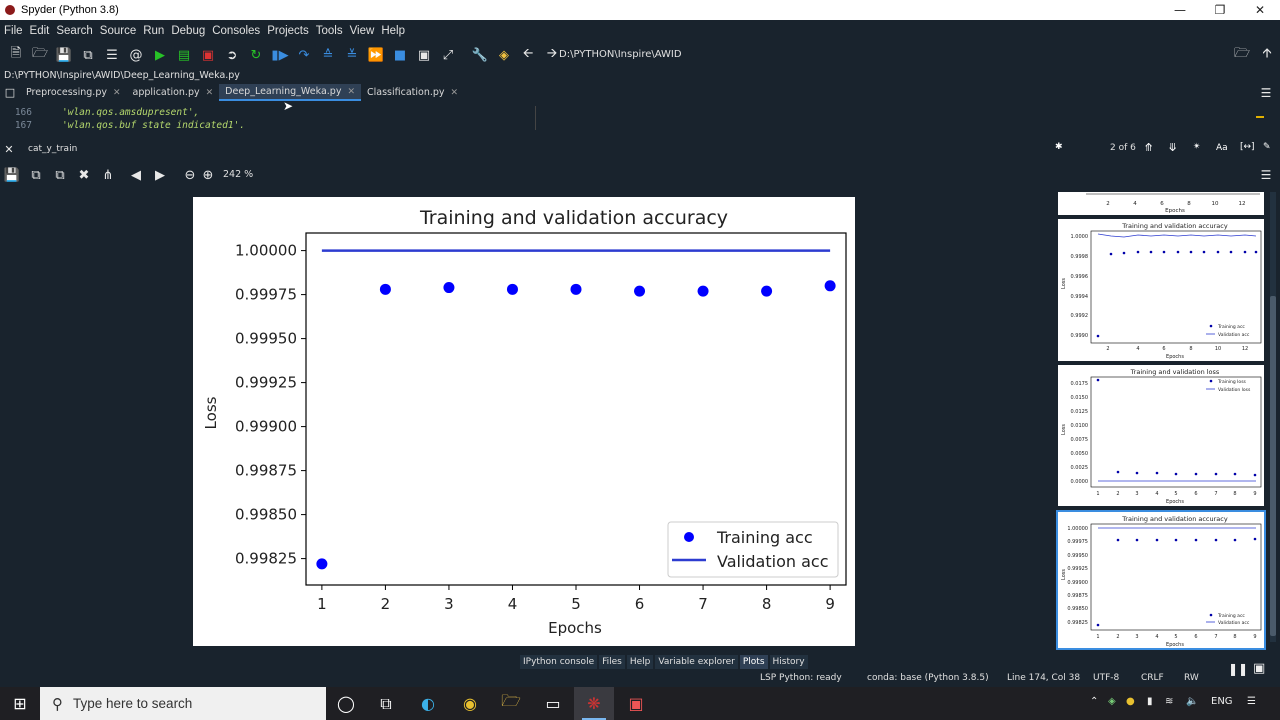 The width and height of the screenshot is (1280, 720). I want to click on windows-start-icon: ⊞, so click(20, 703).